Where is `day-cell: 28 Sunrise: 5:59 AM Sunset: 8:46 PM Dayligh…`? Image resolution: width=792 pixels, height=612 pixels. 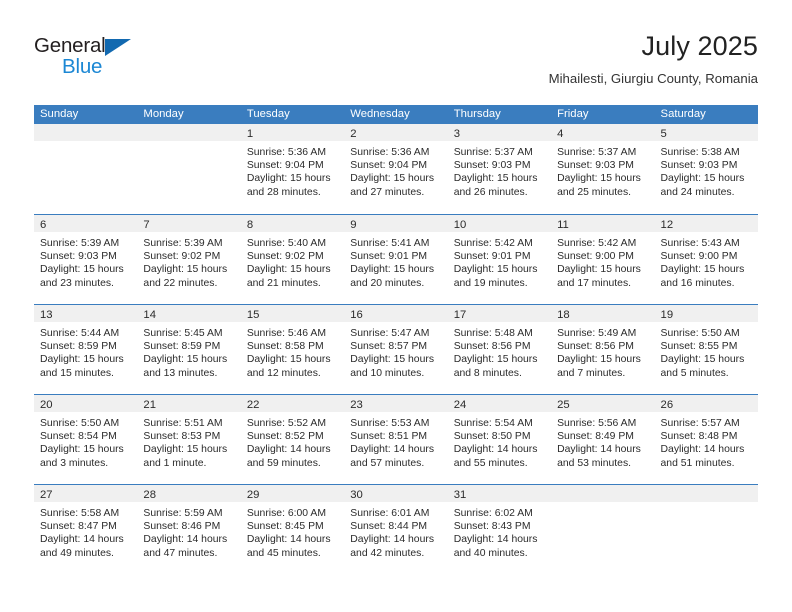
day-cell: 28 Sunrise: 5:59 AM Sunset: 8:46 PM Dayligh… is located at coordinates (189, 529).